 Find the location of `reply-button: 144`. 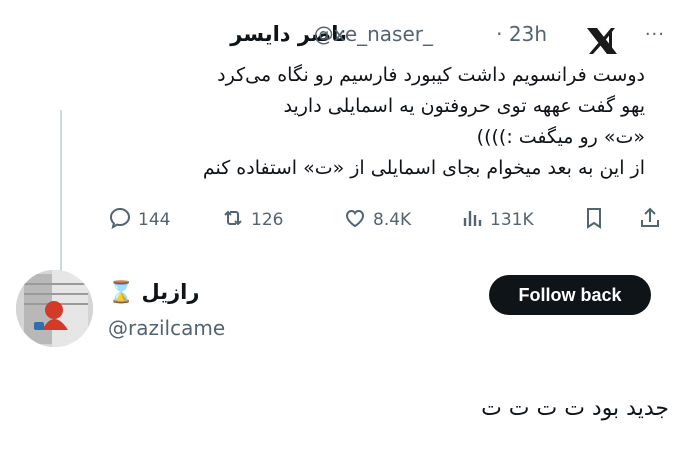

reply-button: 144 is located at coordinates (139, 220).